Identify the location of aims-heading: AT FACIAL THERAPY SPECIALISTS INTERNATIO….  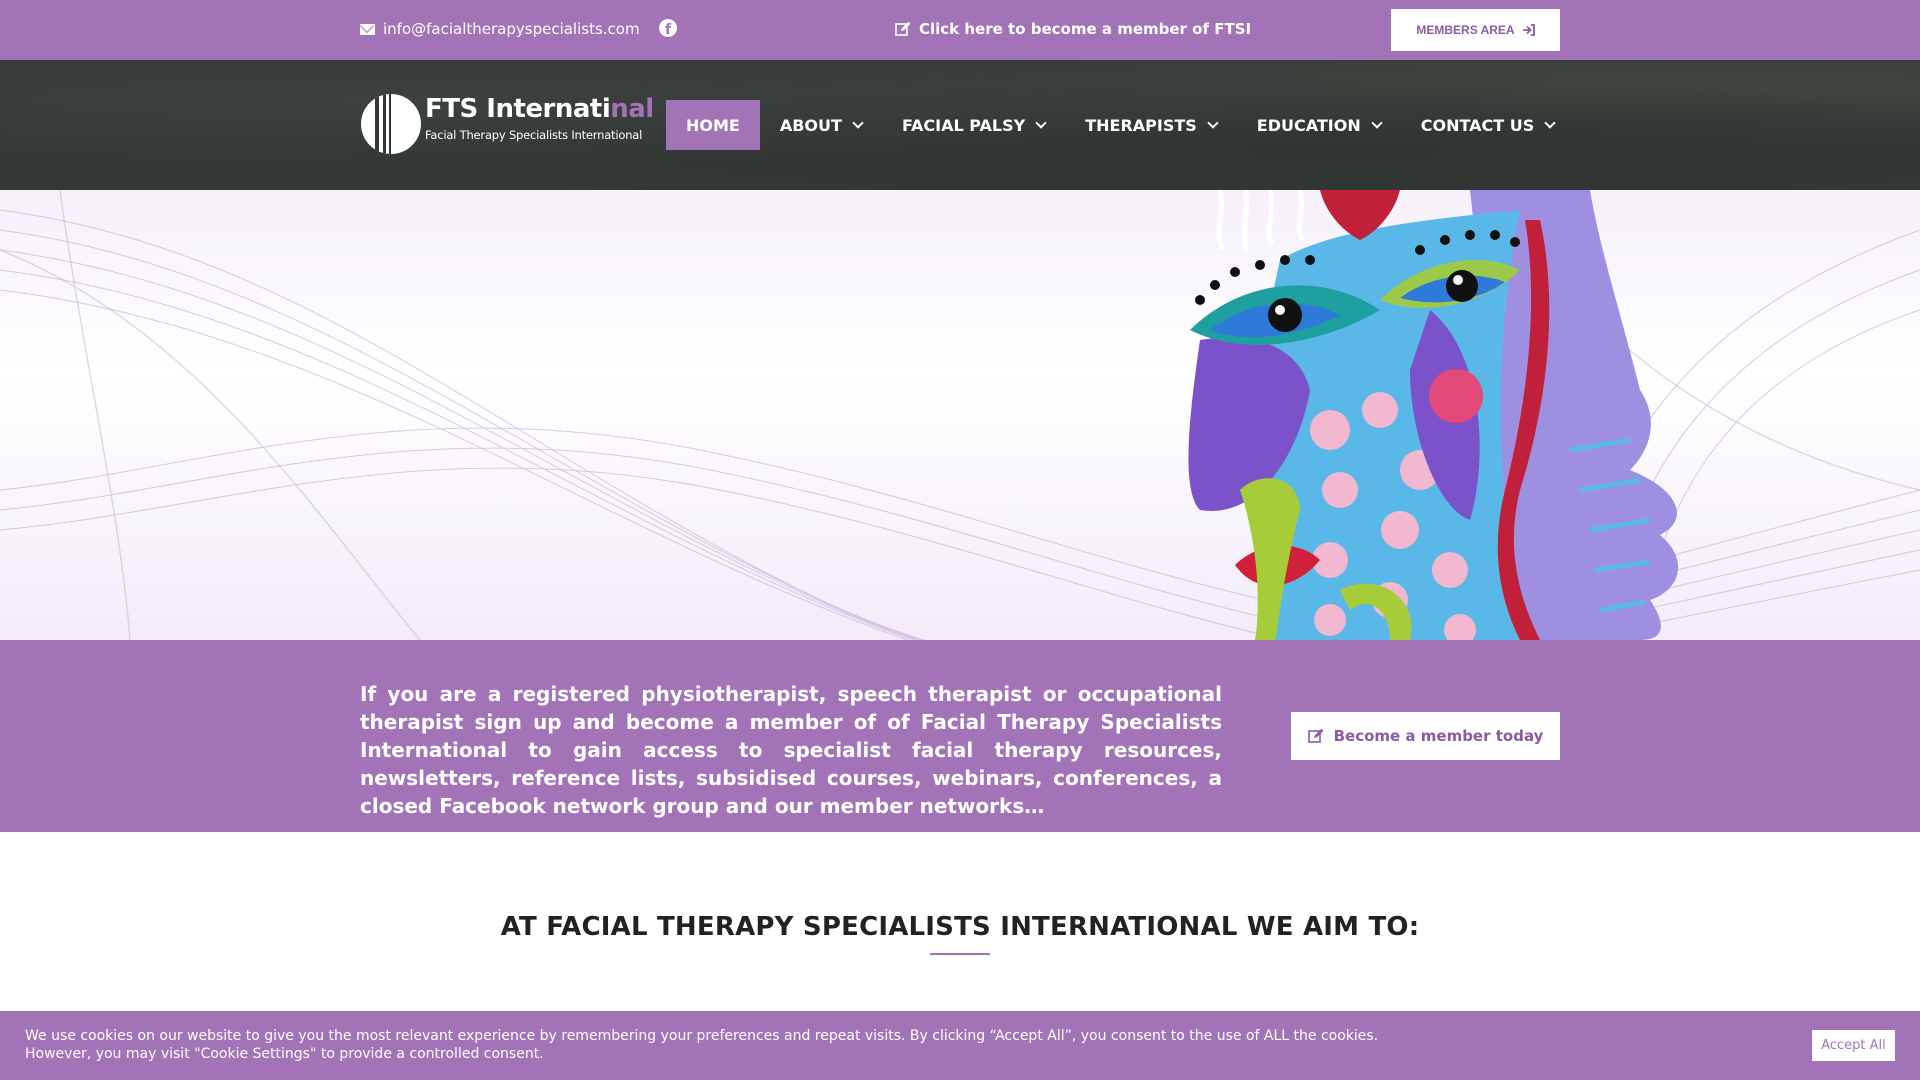
(960, 927).